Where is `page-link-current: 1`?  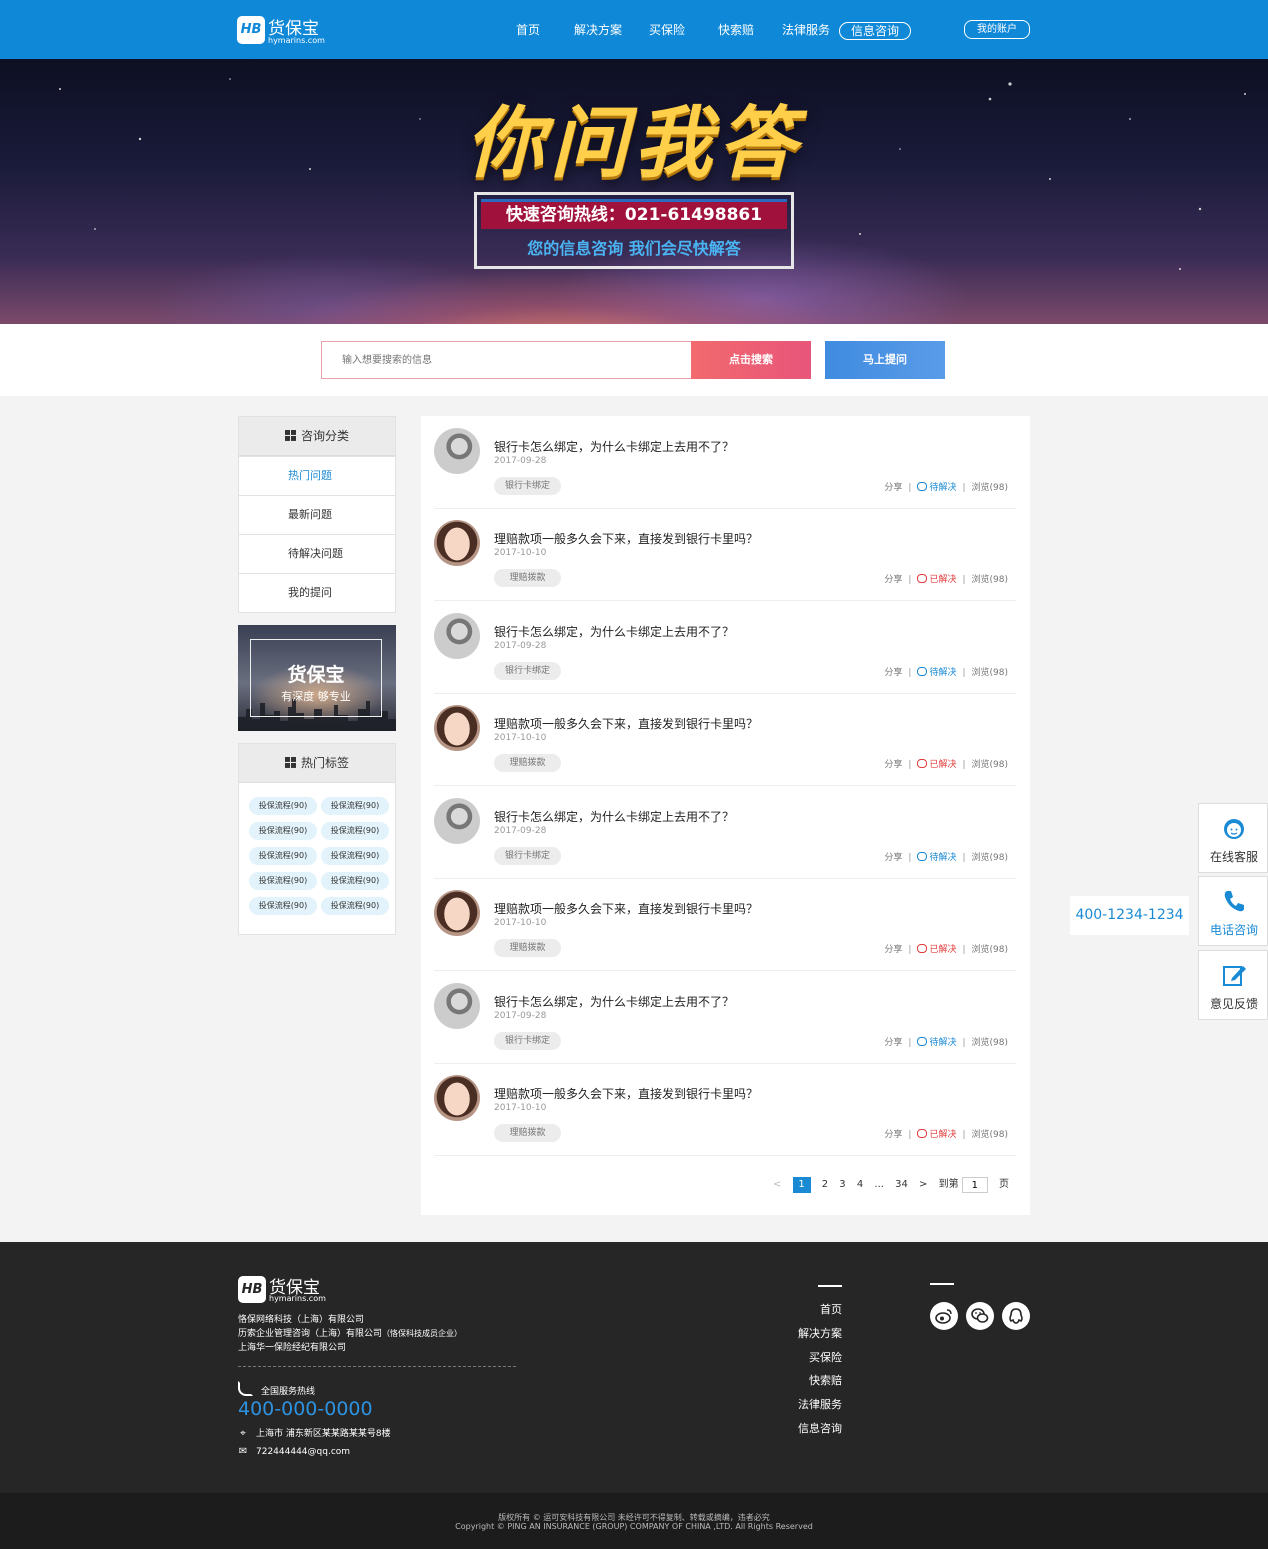 page-link-current: 1 is located at coordinates (801, 1185).